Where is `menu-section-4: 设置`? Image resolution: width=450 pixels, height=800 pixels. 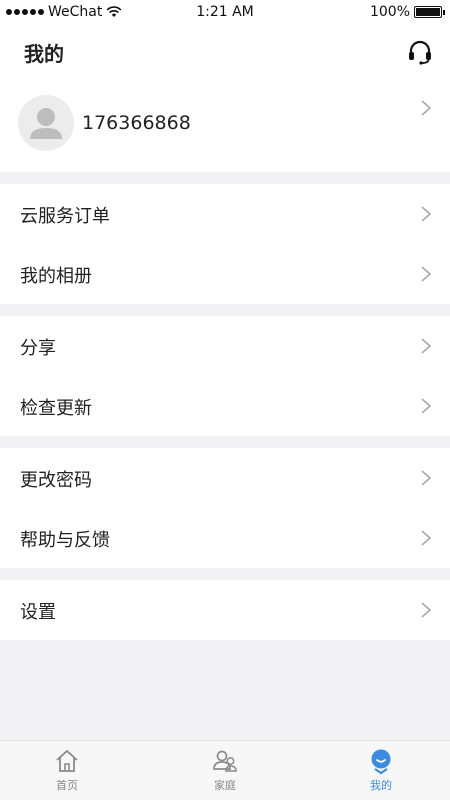
menu-section-4: 设置 is located at coordinates (225, 610).